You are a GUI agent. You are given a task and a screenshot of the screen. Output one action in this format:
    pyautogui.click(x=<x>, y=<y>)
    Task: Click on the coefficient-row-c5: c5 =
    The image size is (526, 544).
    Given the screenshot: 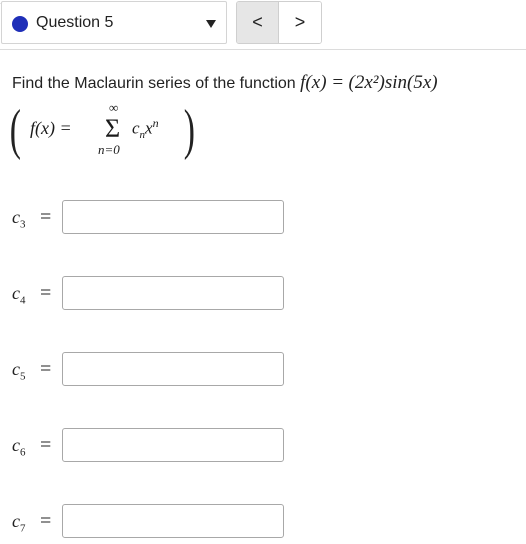 What is the action you would take?
    pyautogui.click(x=152, y=370)
    